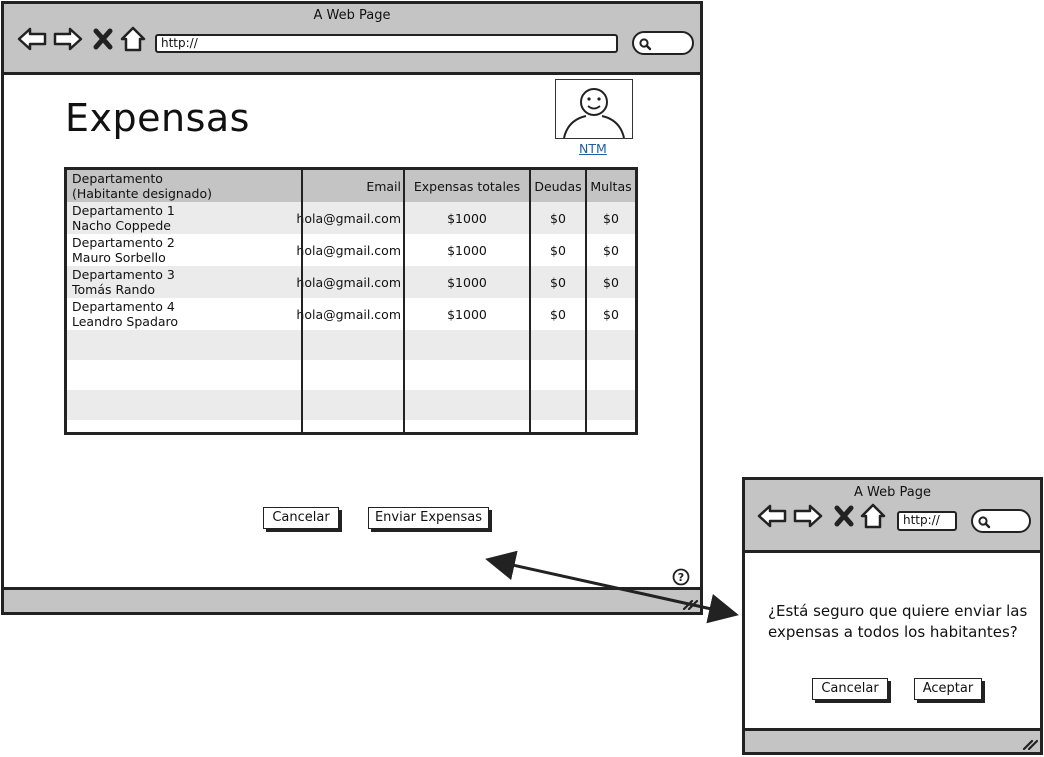 This screenshot has width=1044, height=757. I want to click on resize-grip-icon, so click(1029, 743).